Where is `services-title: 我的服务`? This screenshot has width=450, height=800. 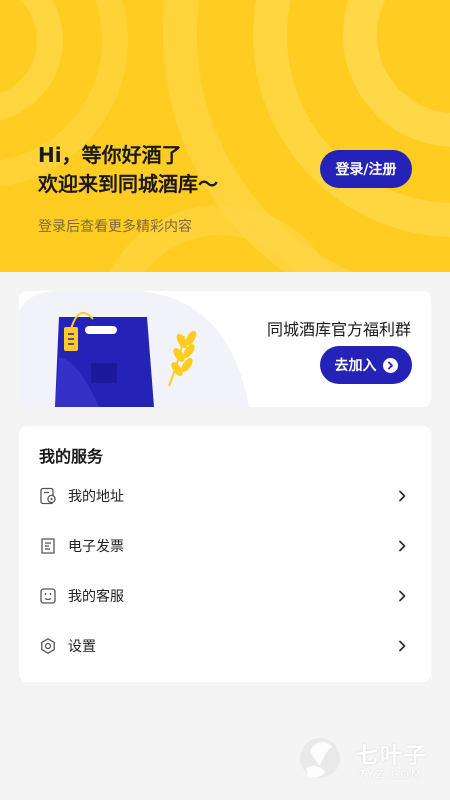
services-title: 我的服务 is located at coordinates (71, 456).